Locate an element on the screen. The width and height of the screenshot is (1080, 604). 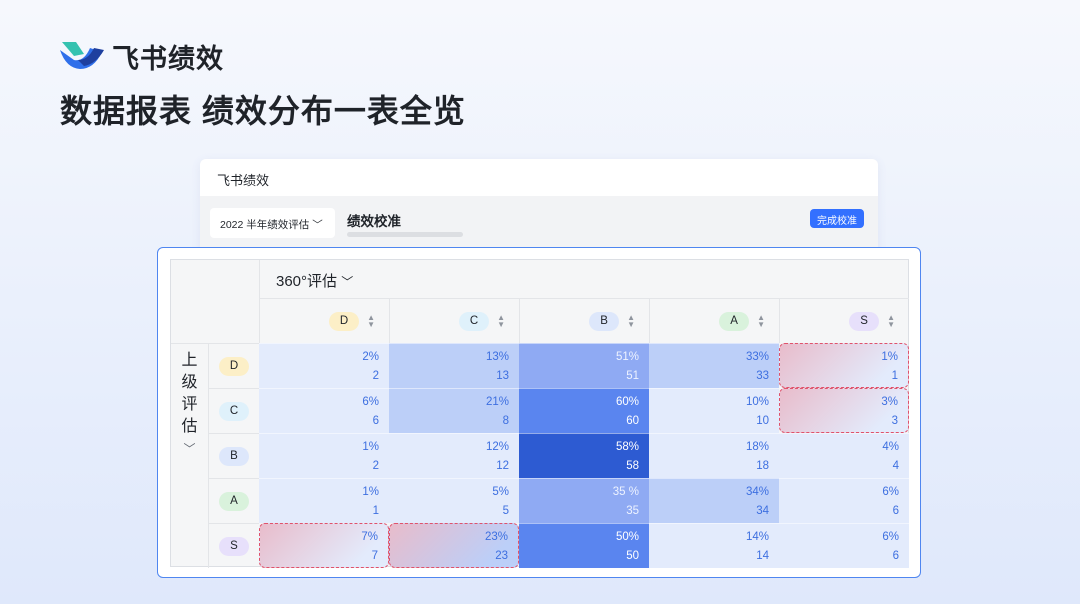
cell-count: 14 is located at coordinates (762, 556).